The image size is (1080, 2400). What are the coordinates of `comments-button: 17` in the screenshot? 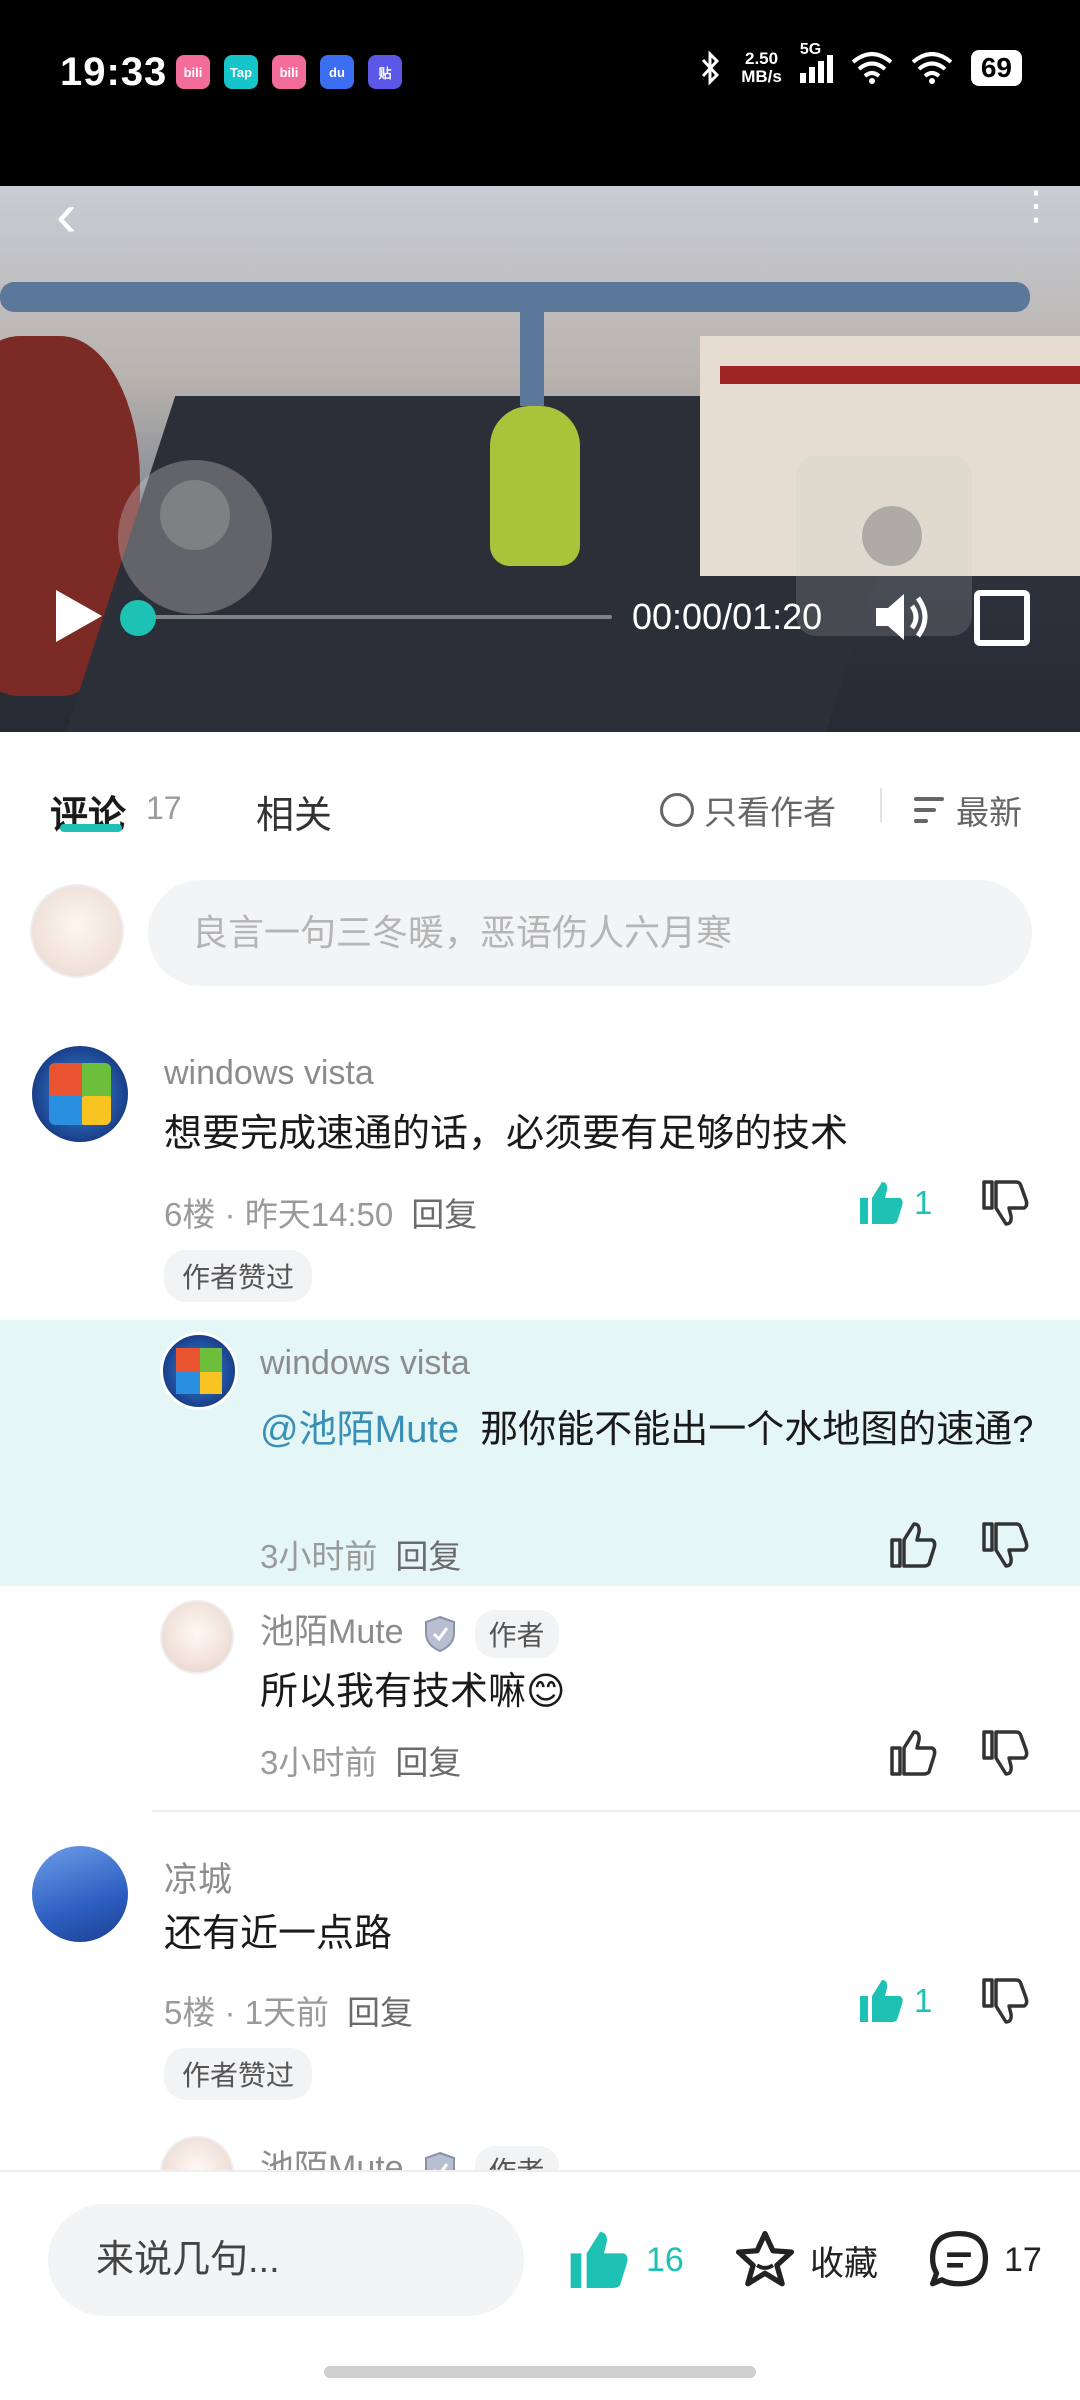 It's located at (984, 2260).